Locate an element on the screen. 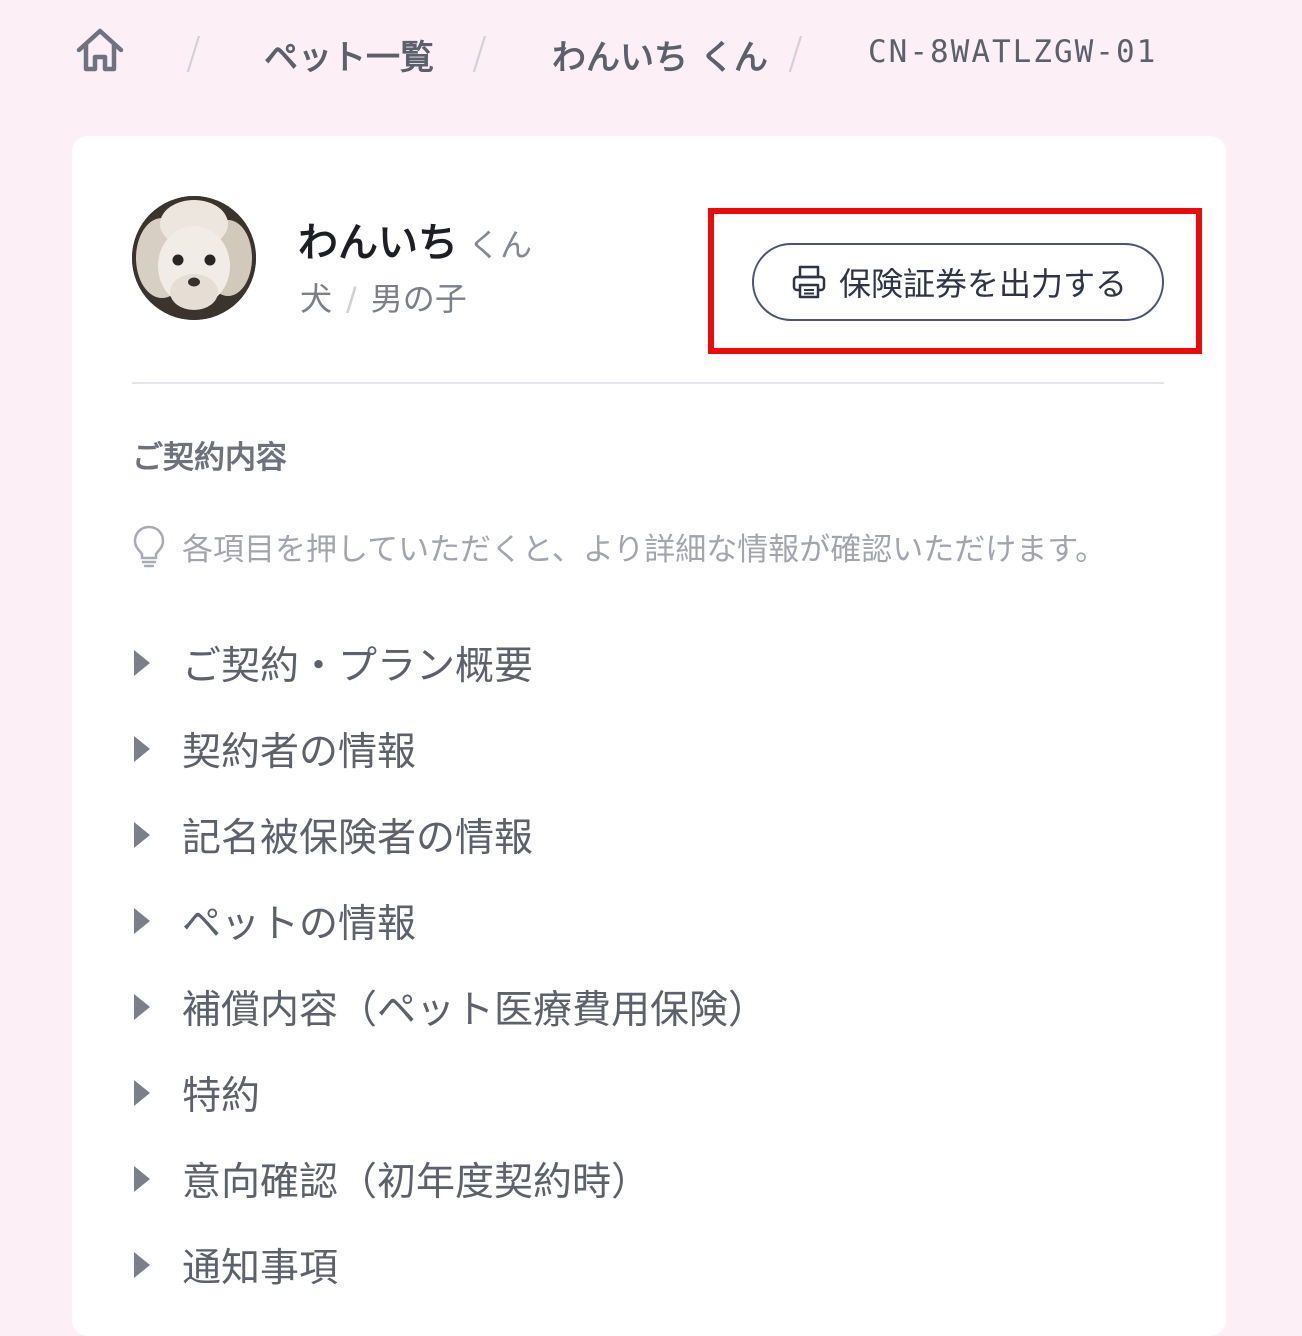 The width and height of the screenshot is (1302, 1336). divider is located at coordinates (648, 383).